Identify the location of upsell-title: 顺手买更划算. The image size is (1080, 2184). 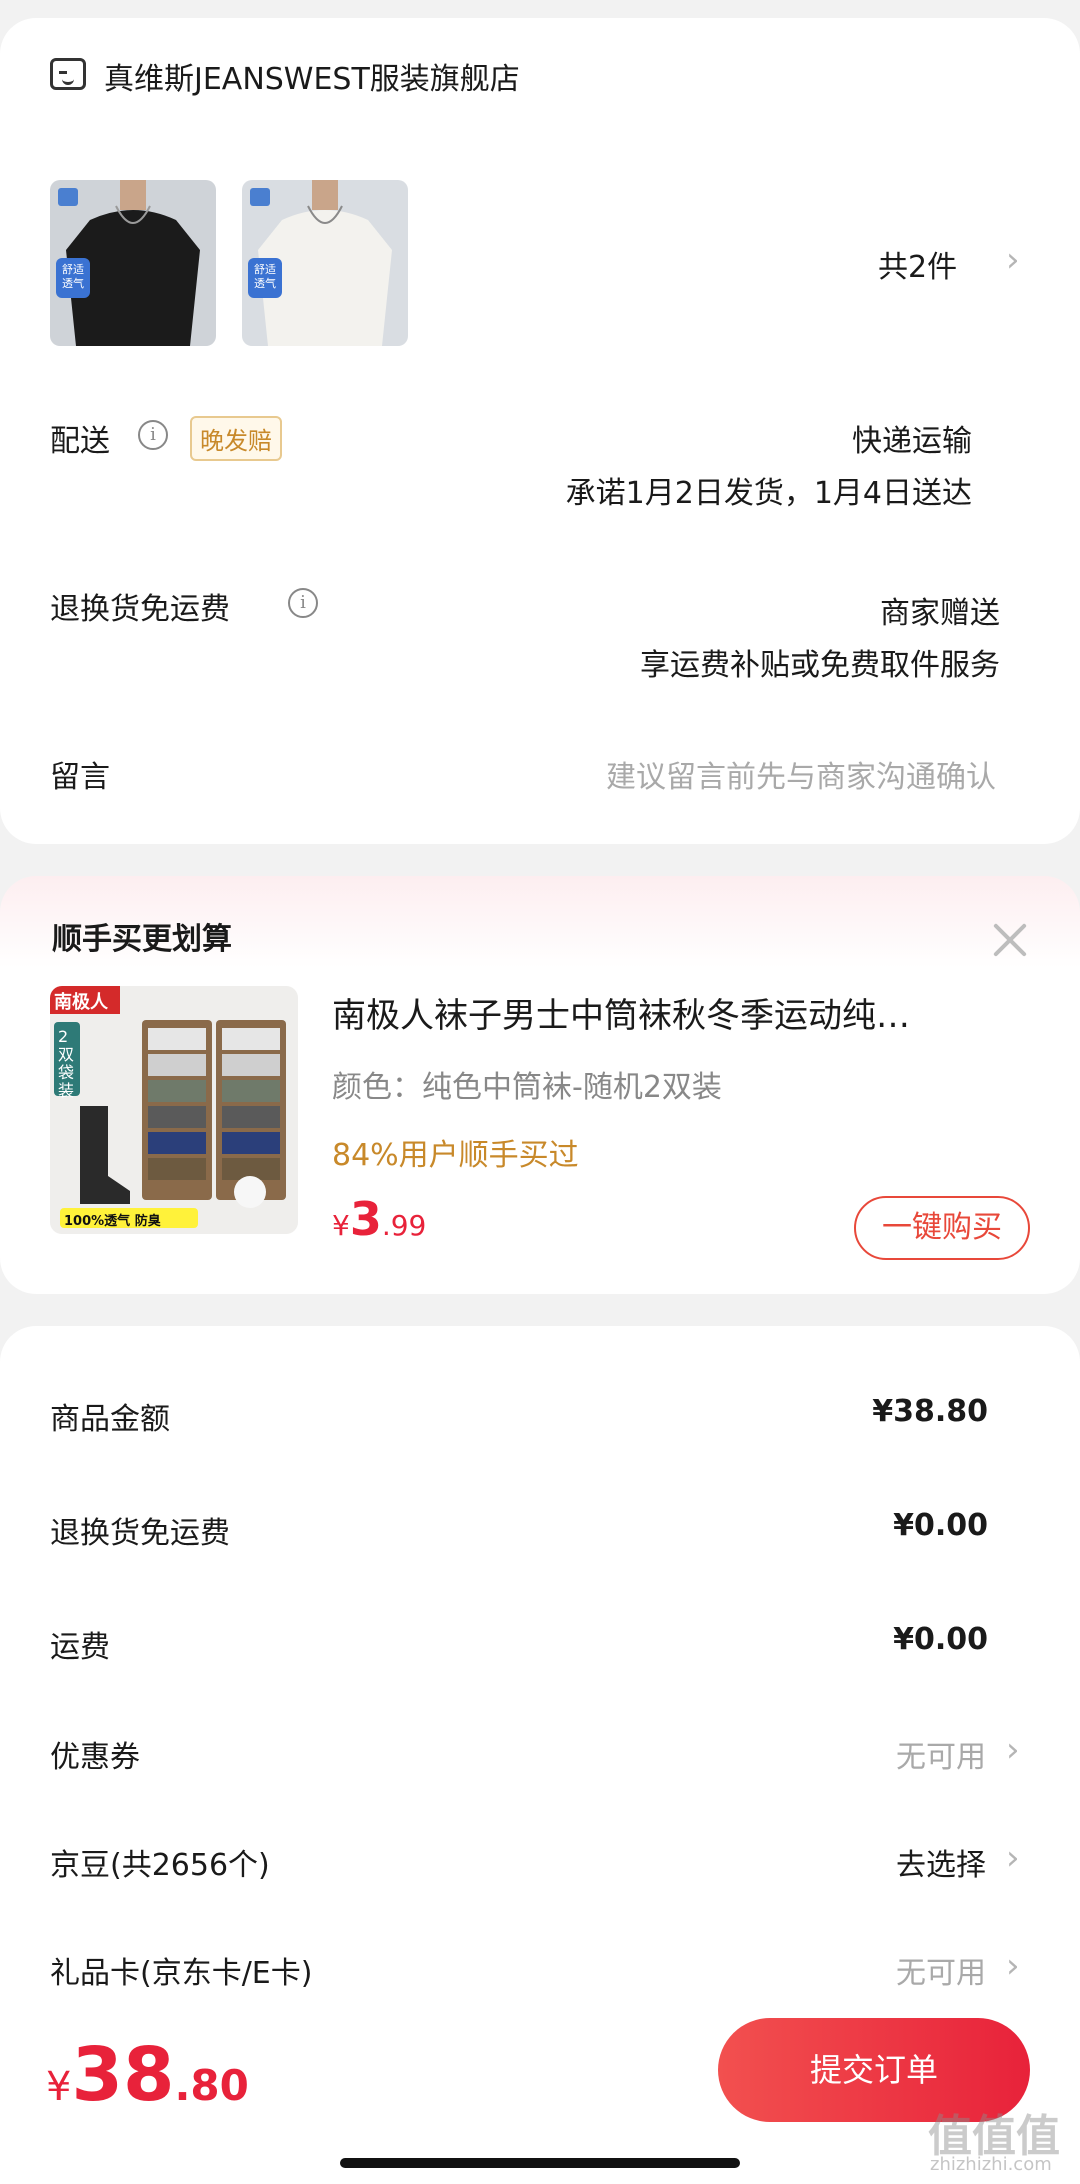
(142, 939).